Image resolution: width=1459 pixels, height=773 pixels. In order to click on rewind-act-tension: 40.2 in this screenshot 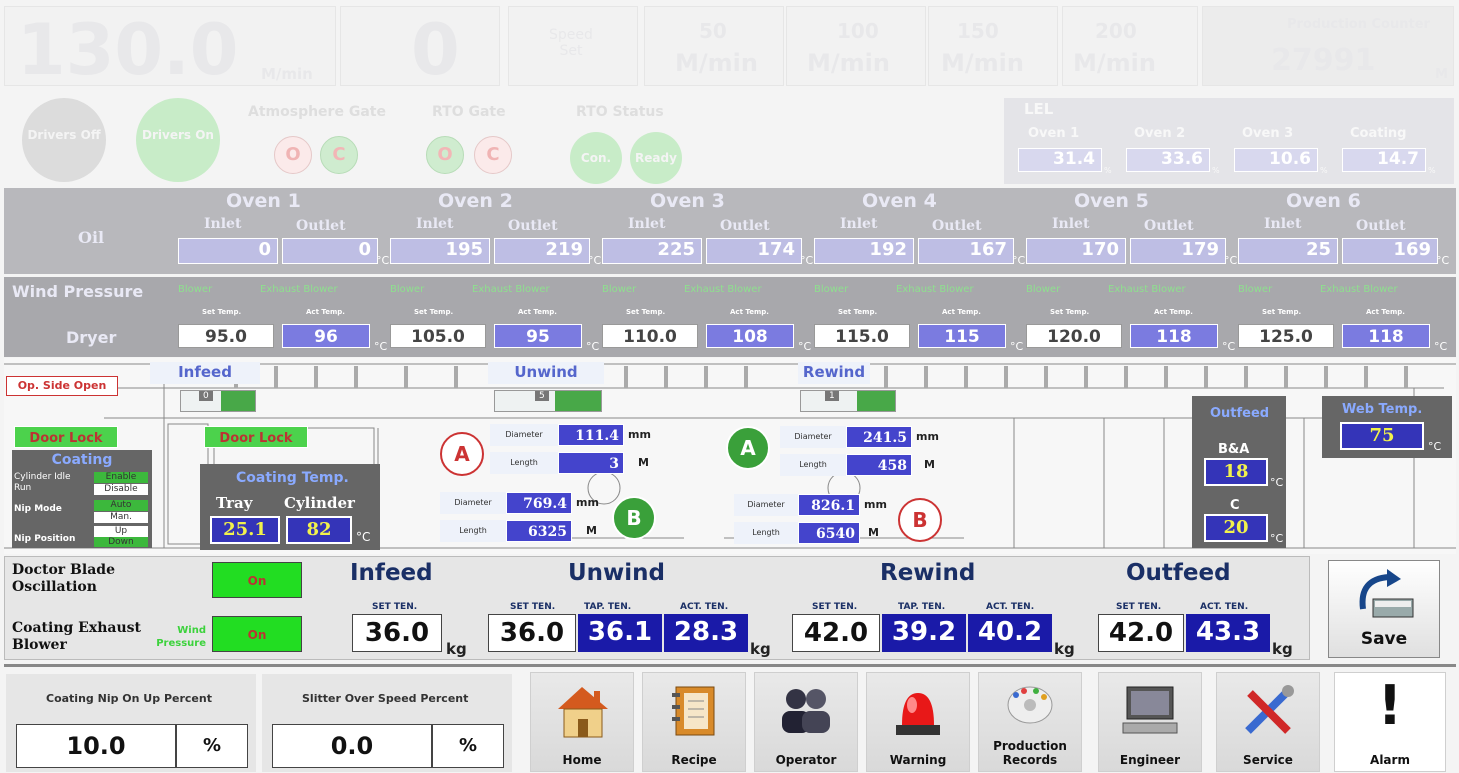, I will do `click(1010, 633)`.